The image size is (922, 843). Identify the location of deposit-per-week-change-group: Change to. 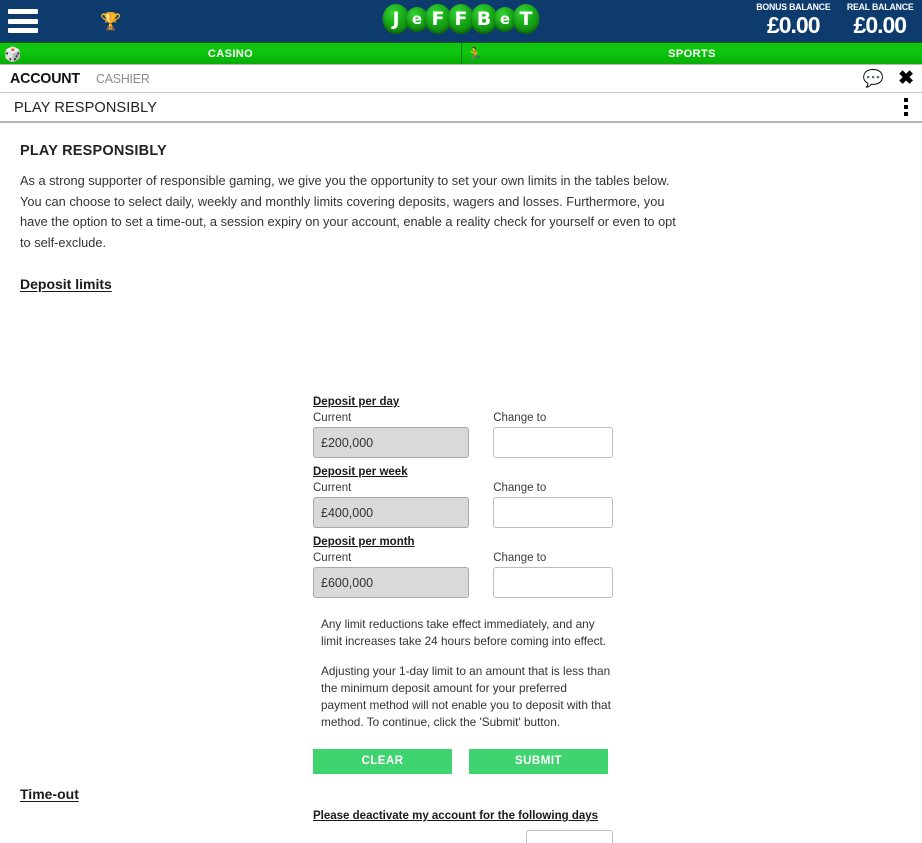
(553, 505).